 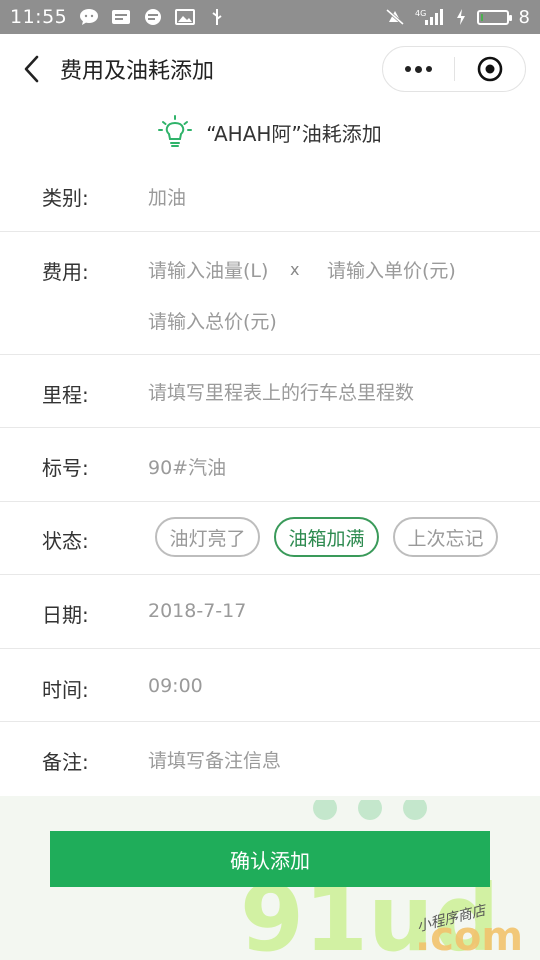 I want to click on form-header: “AHAH阿”油耗添加, so click(x=270, y=132).